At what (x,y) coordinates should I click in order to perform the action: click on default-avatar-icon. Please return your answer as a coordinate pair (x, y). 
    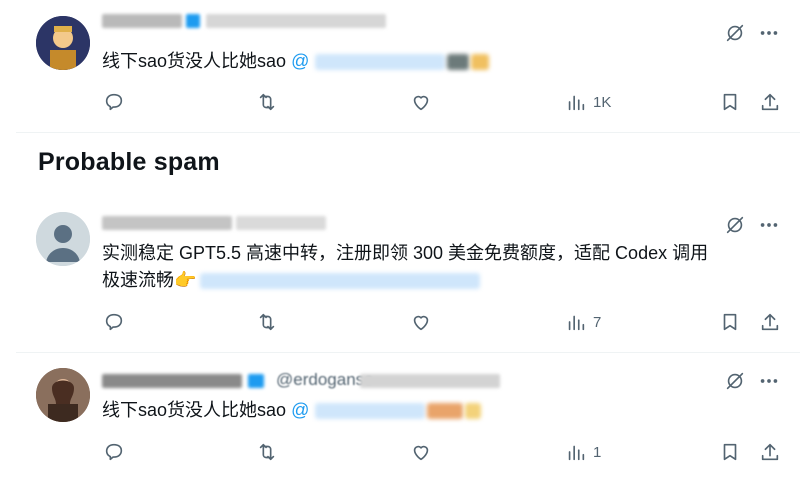
    Looking at the image, I should click on (63, 239).